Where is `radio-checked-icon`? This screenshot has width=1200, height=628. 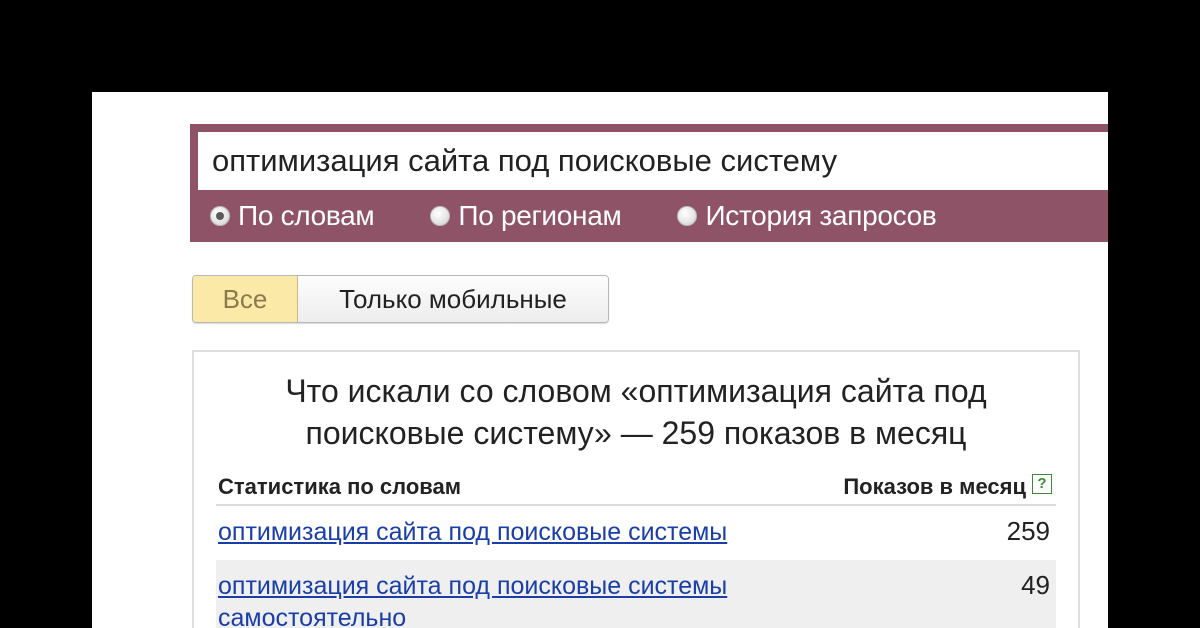 radio-checked-icon is located at coordinates (220, 216).